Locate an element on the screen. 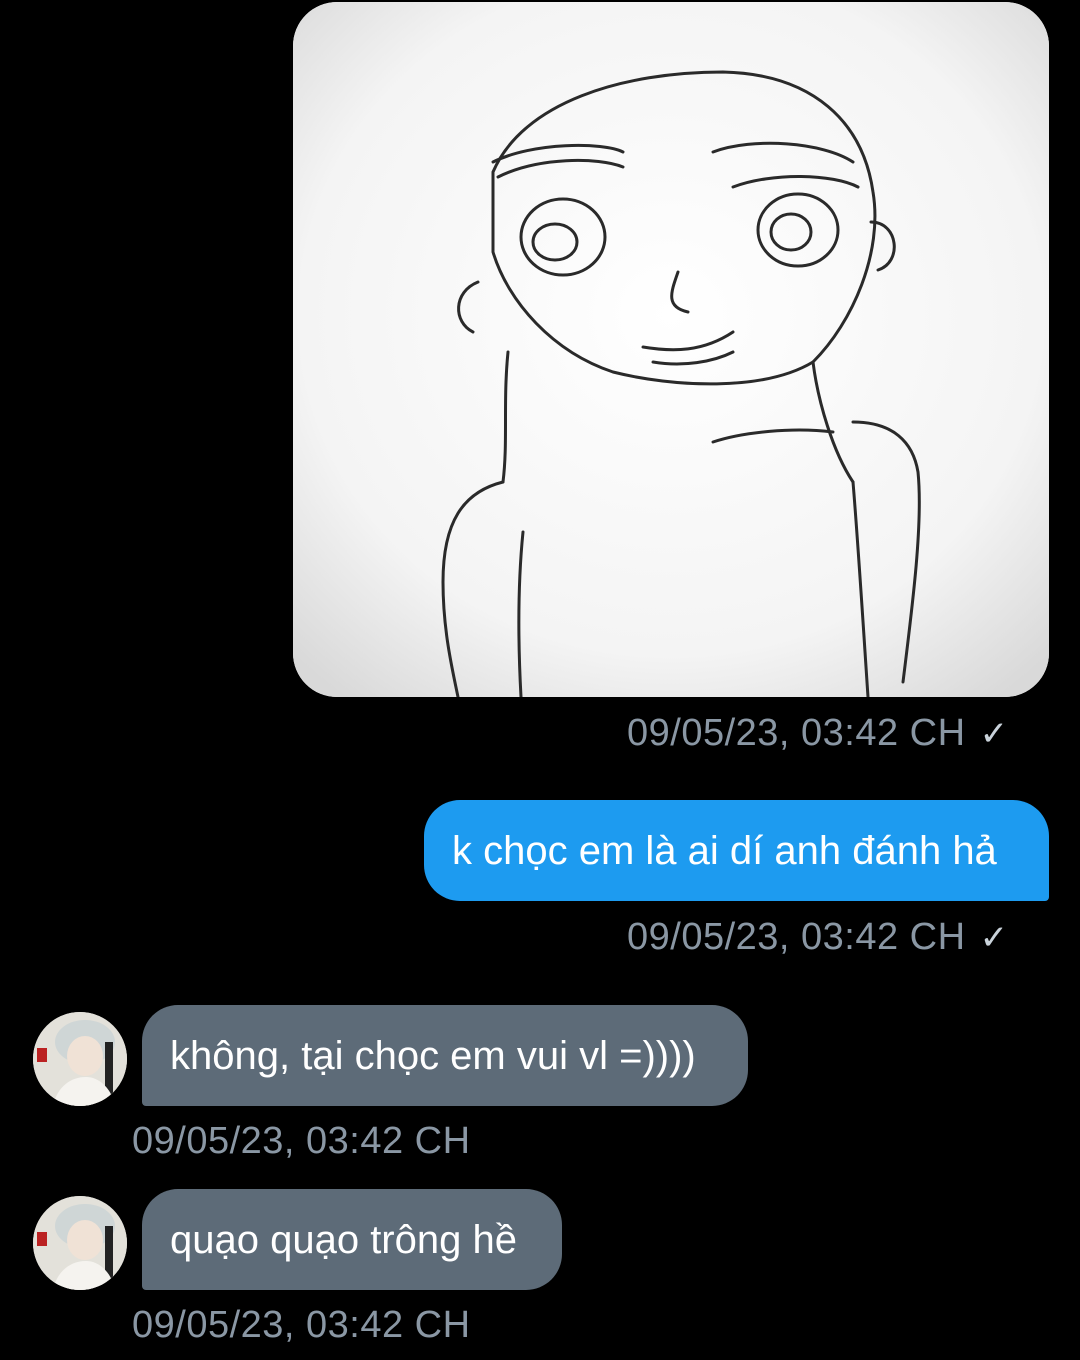 The height and width of the screenshot is (1360, 1080). message-text: quạo quạo trông hề is located at coordinates (343, 1239).